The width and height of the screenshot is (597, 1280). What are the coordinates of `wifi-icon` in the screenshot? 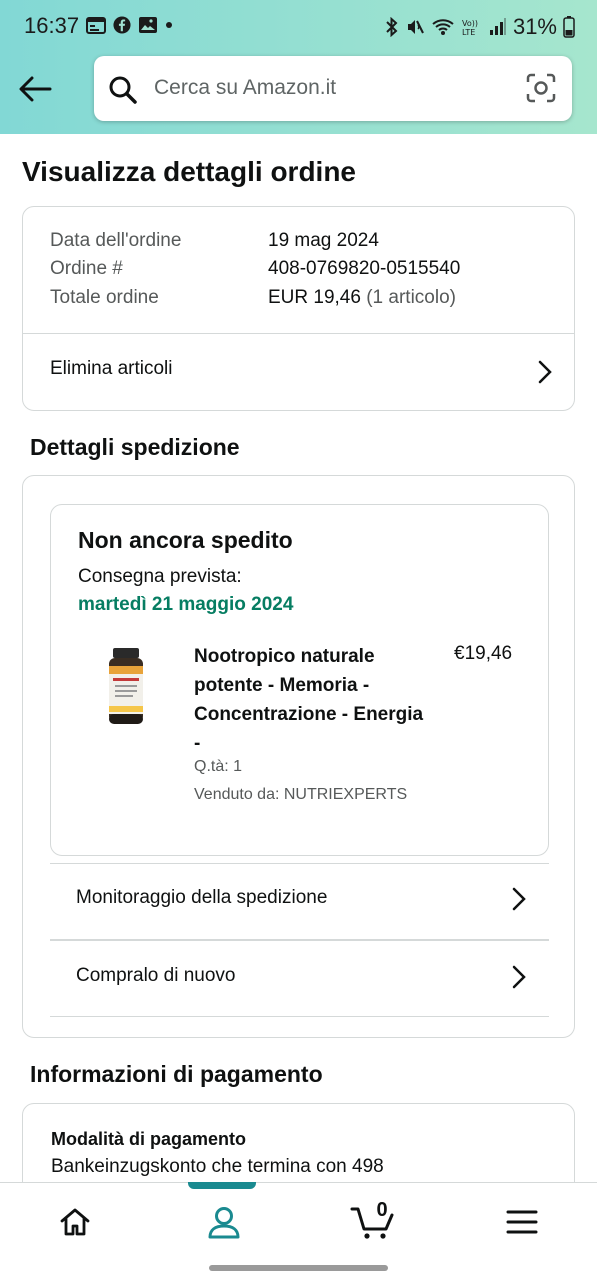 It's located at (443, 27).